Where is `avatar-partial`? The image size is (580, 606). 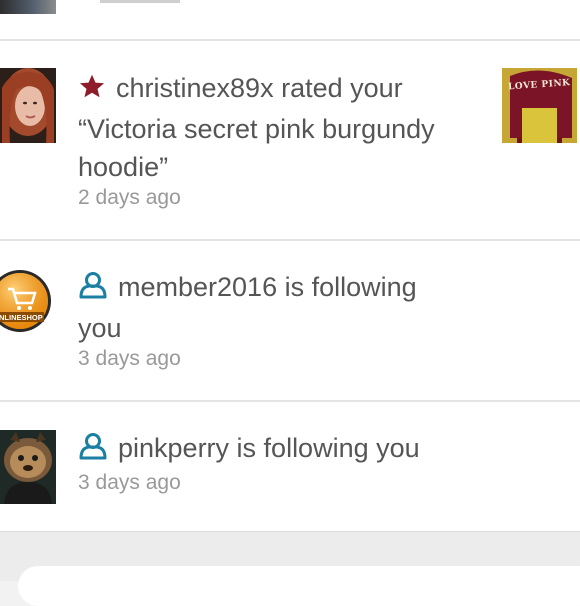 avatar-partial is located at coordinates (28, 7).